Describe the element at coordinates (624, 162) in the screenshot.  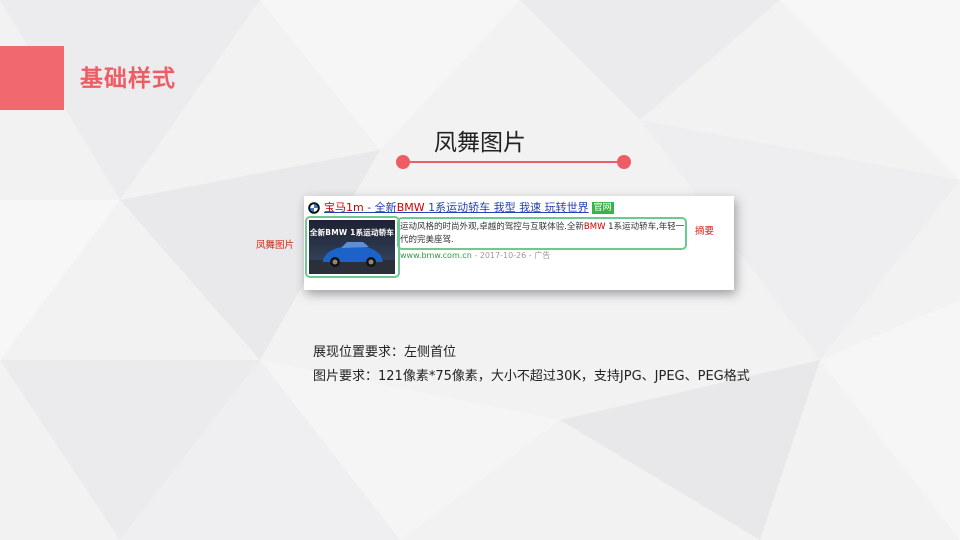
I see `underline-dot-right` at that location.